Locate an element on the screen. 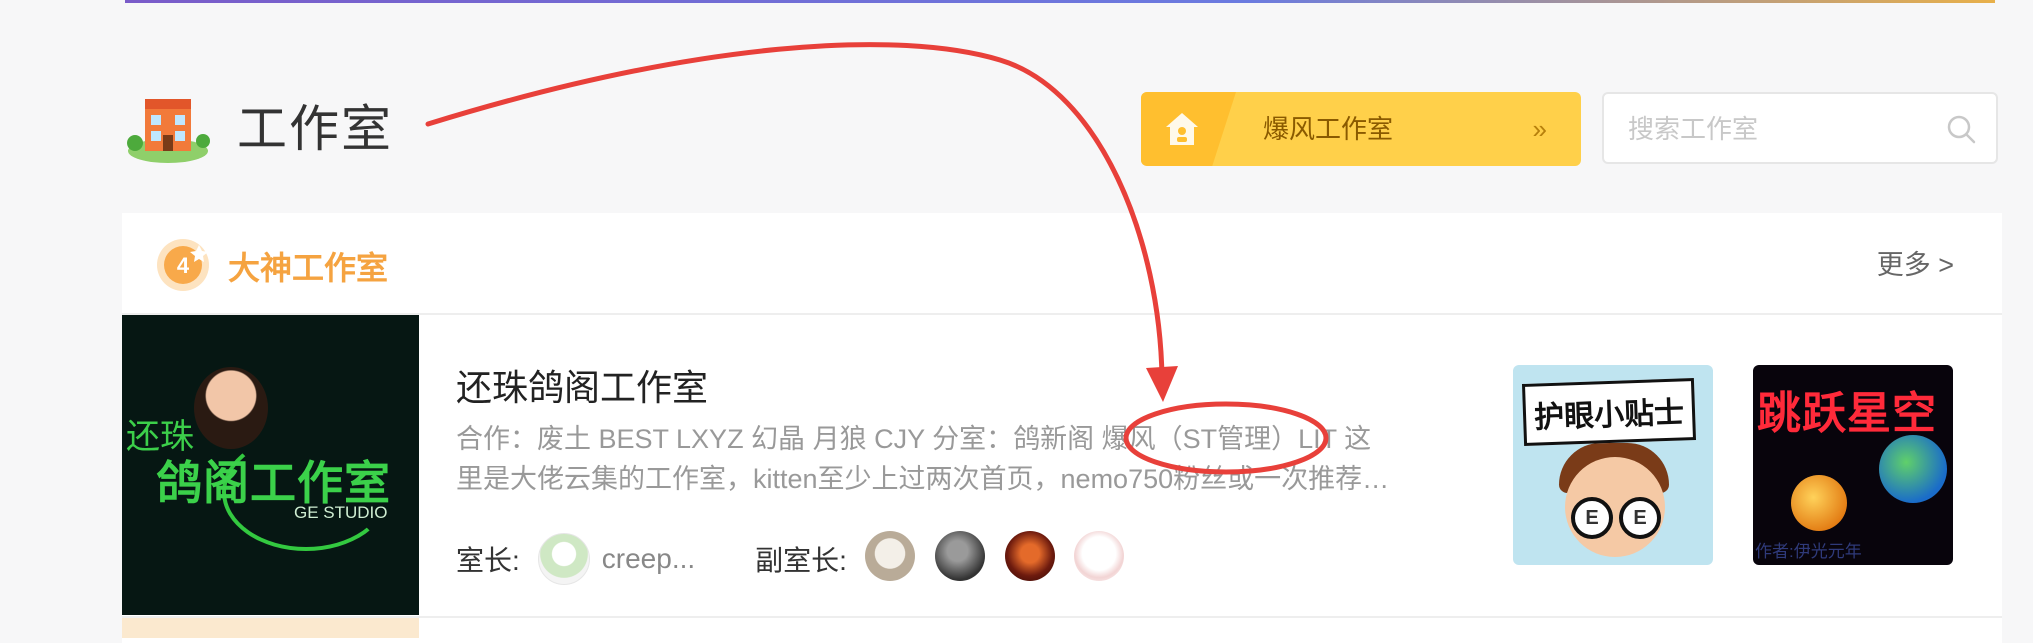  next-studio-item is located at coordinates (1062, 627).